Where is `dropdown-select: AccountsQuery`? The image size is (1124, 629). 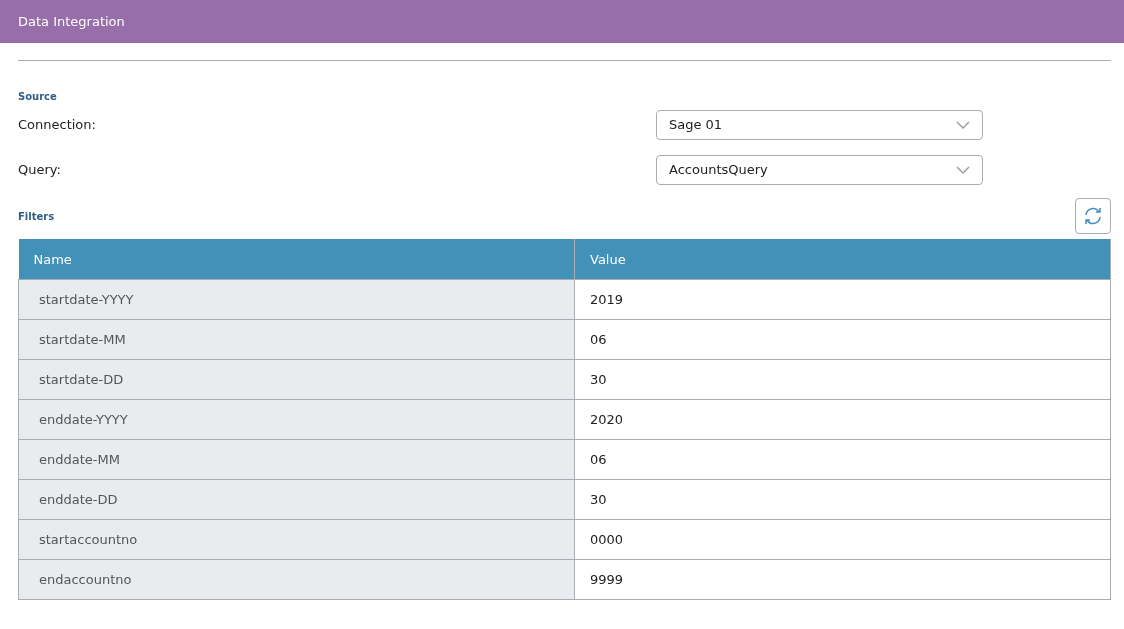 dropdown-select: AccountsQuery is located at coordinates (819, 169).